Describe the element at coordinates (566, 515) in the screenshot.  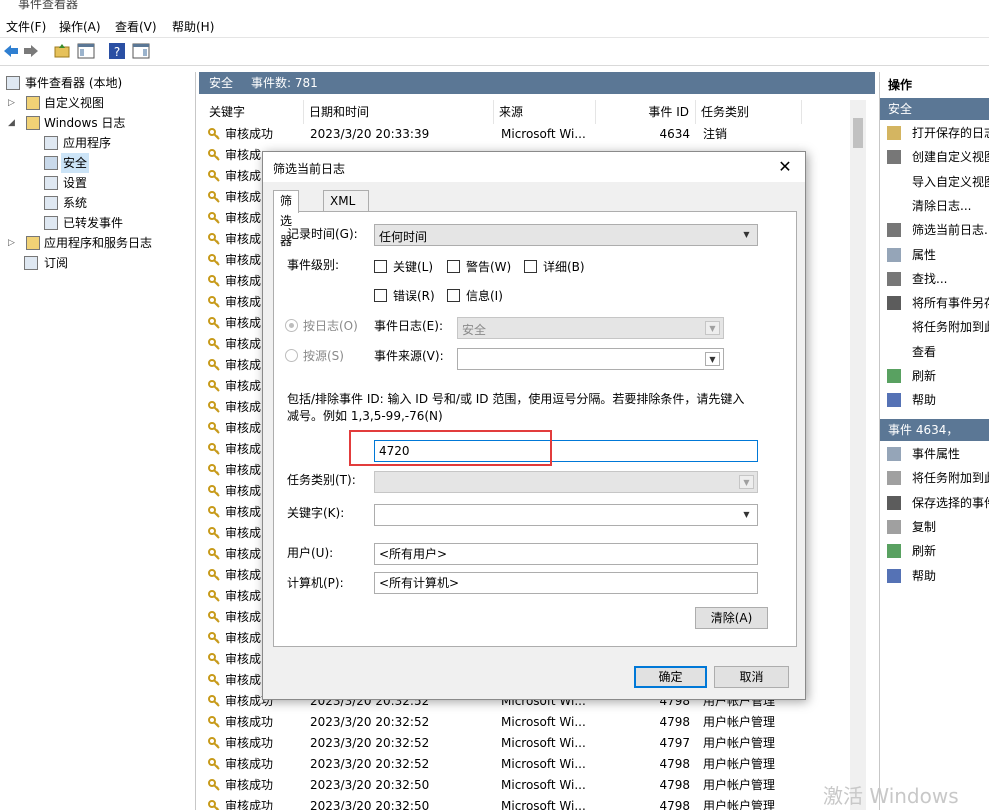
I see `keywords-select: ▼` at that location.